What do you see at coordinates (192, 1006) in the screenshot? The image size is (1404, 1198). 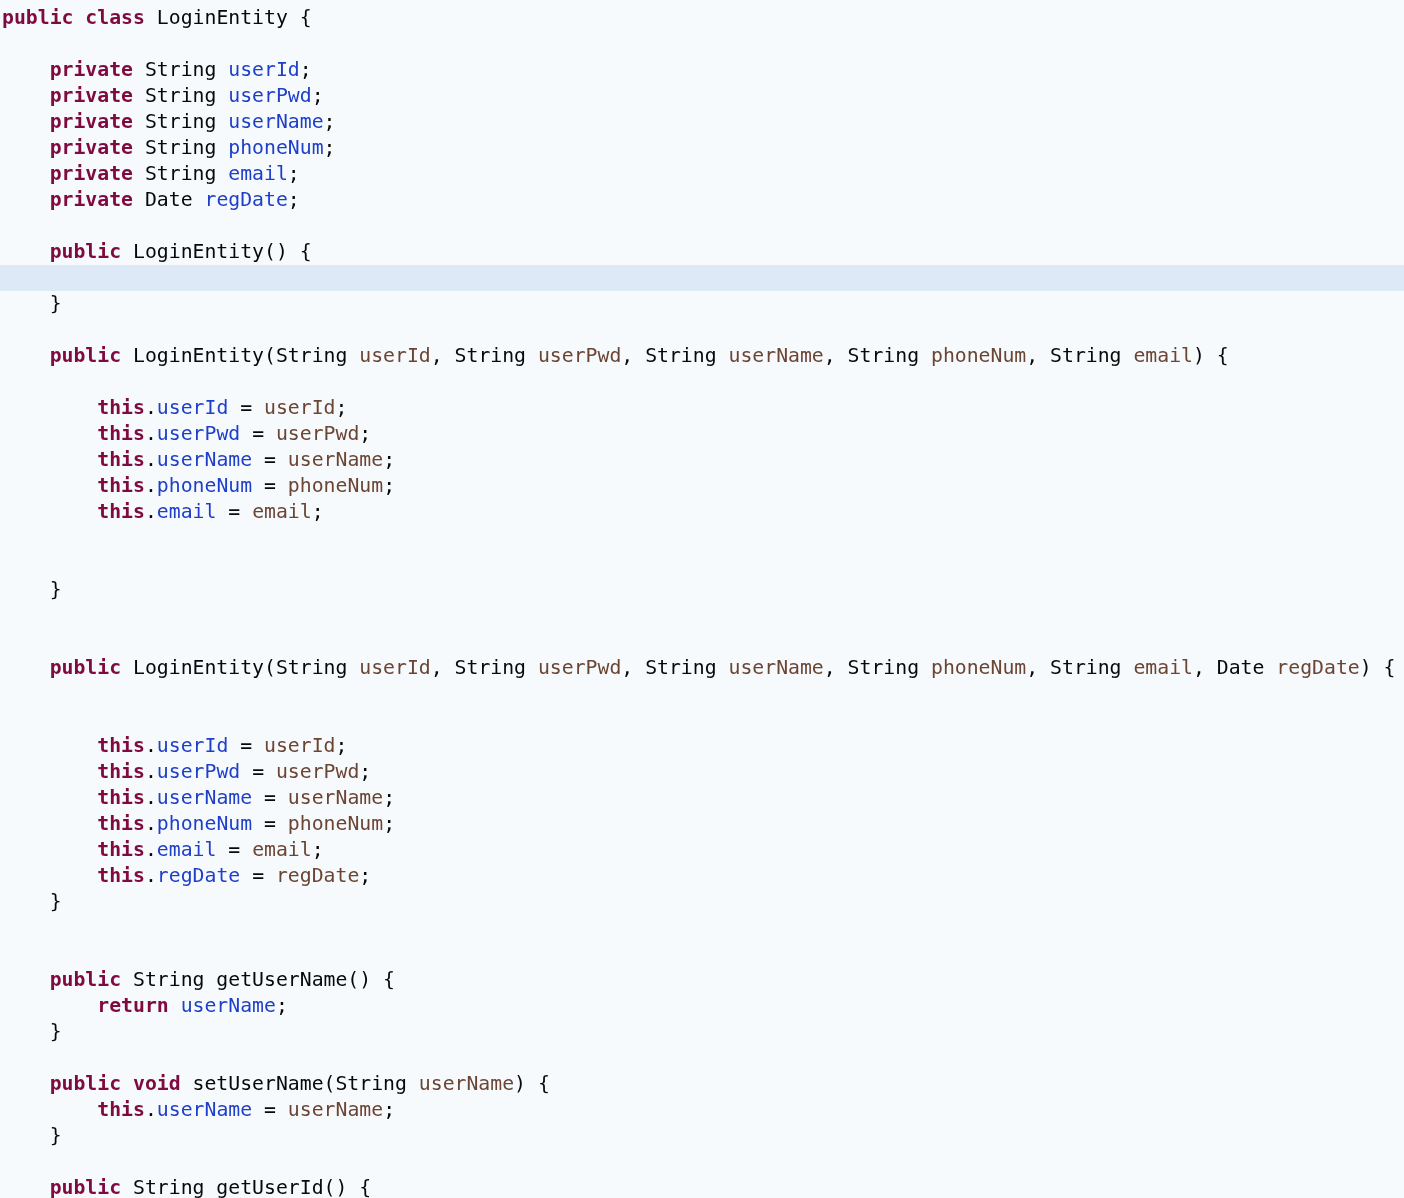 I see `code-line: return userName;` at bounding box center [192, 1006].